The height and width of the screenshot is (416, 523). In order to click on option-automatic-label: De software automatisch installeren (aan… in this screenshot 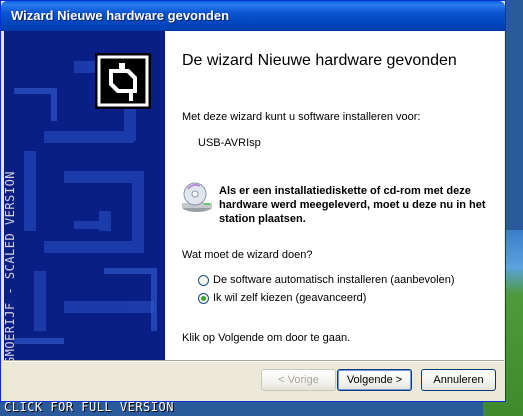, I will do `click(334, 280)`.